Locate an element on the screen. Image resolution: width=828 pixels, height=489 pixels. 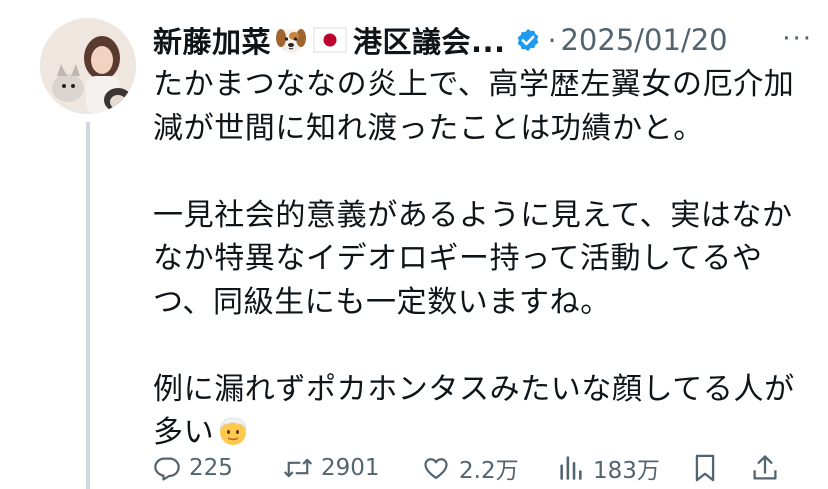
author-name: 新藤加菜 is located at coordinates (212, 40).